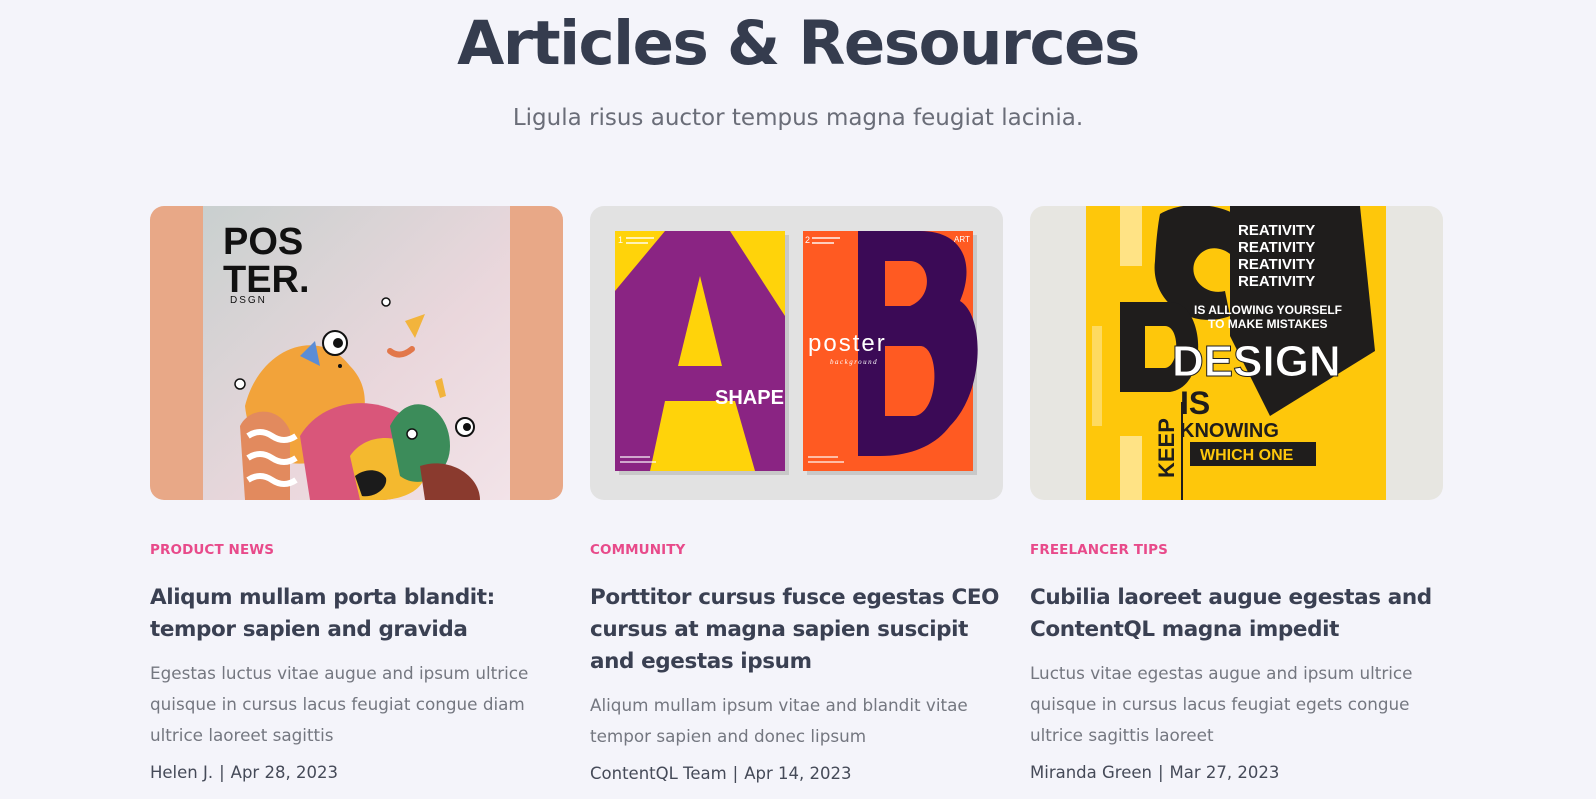  I want to click on article-category: FREELANCER TIPS, so click(1236, 550).